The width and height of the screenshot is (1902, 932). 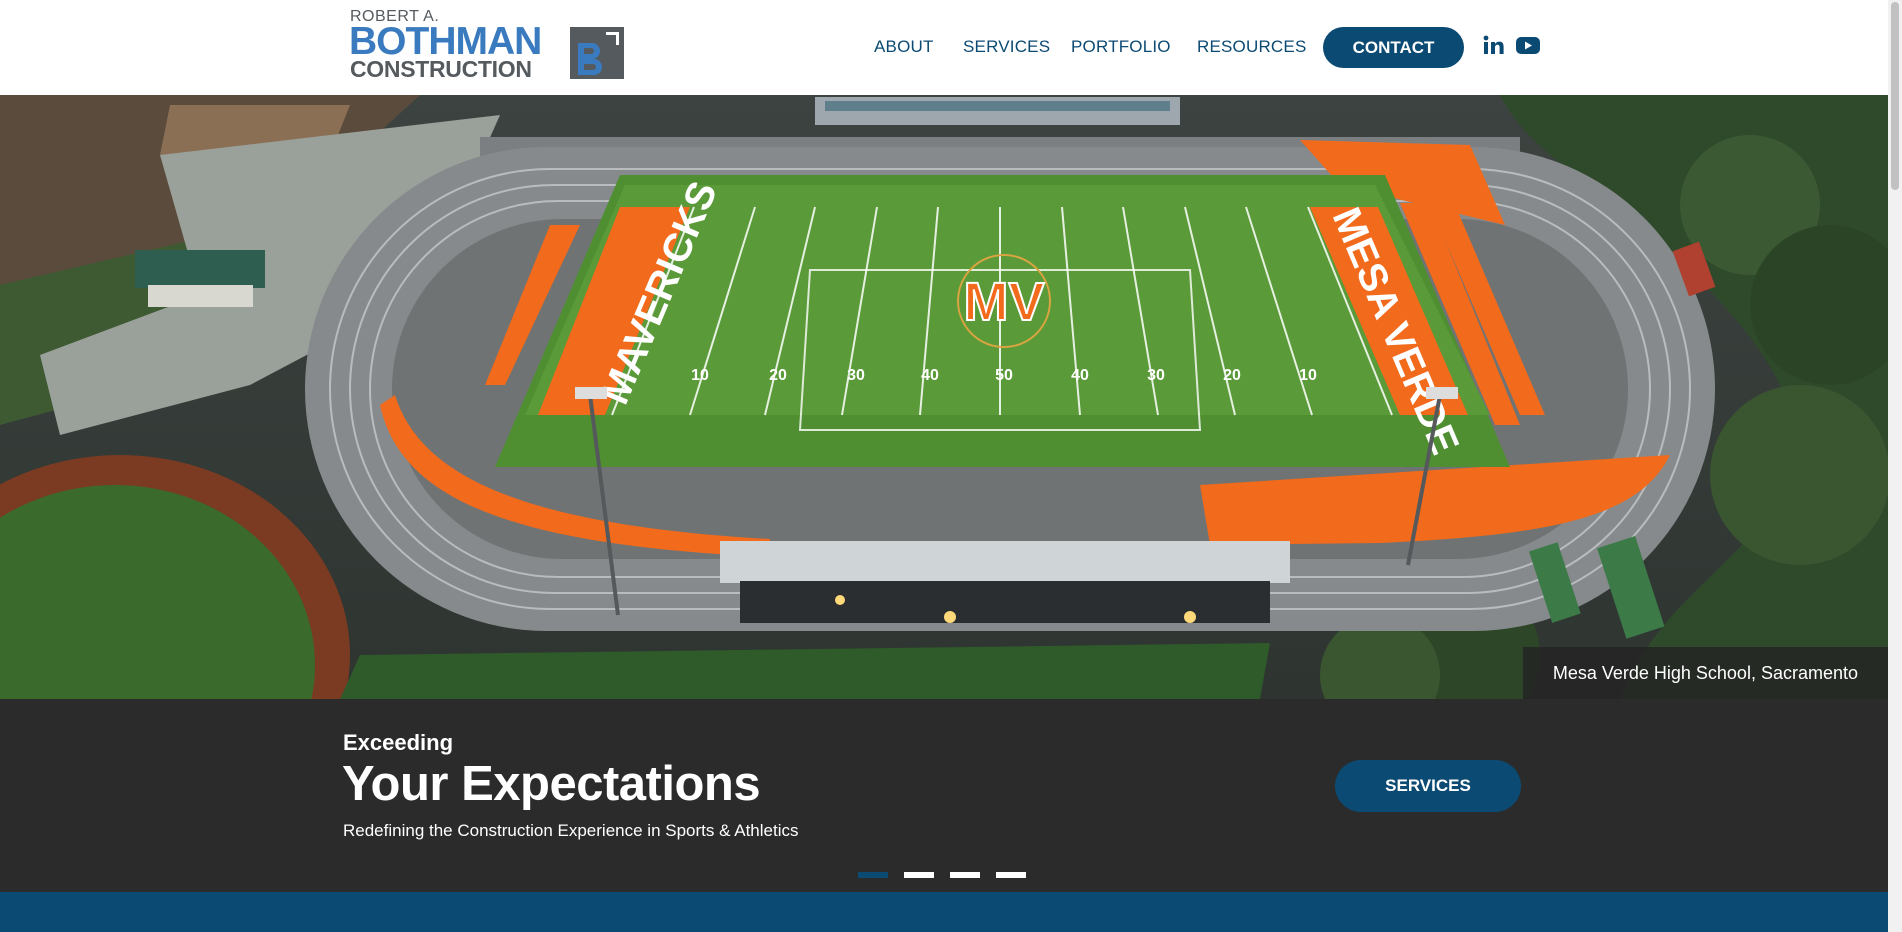 I want to click on hero-kicker: Exceeding, so click(x=398, y=742).